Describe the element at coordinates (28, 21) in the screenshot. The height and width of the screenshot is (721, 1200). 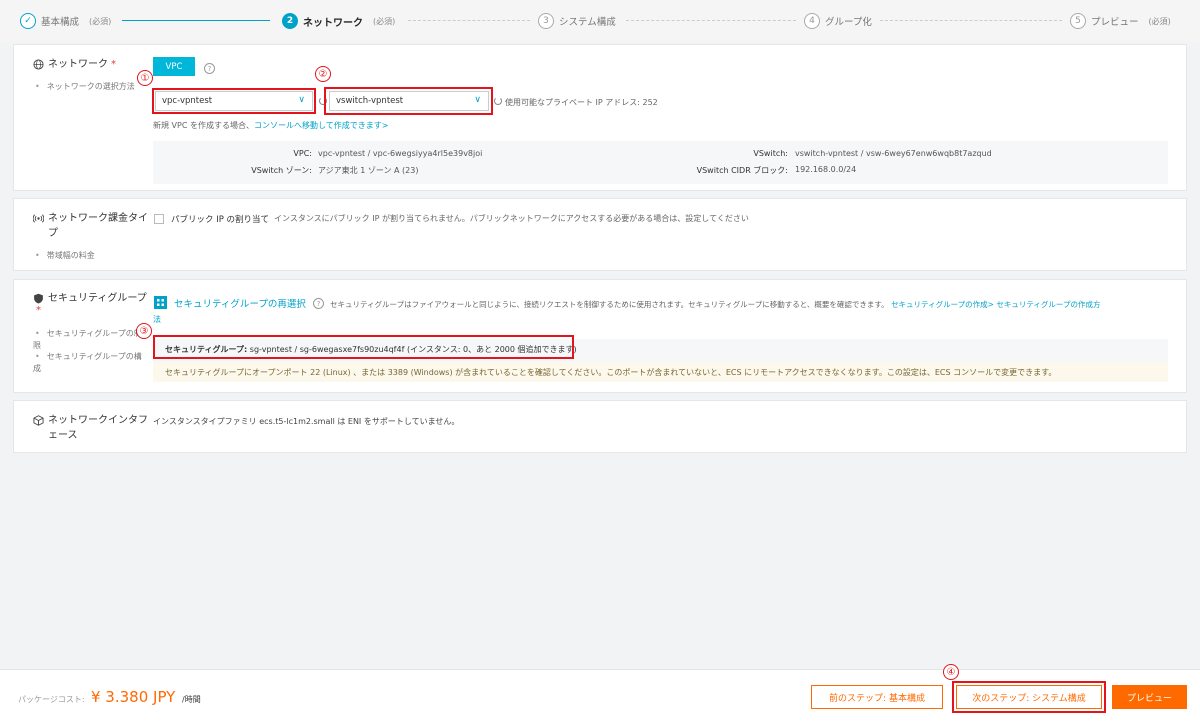
I see `check-icon: ✓` at that location.